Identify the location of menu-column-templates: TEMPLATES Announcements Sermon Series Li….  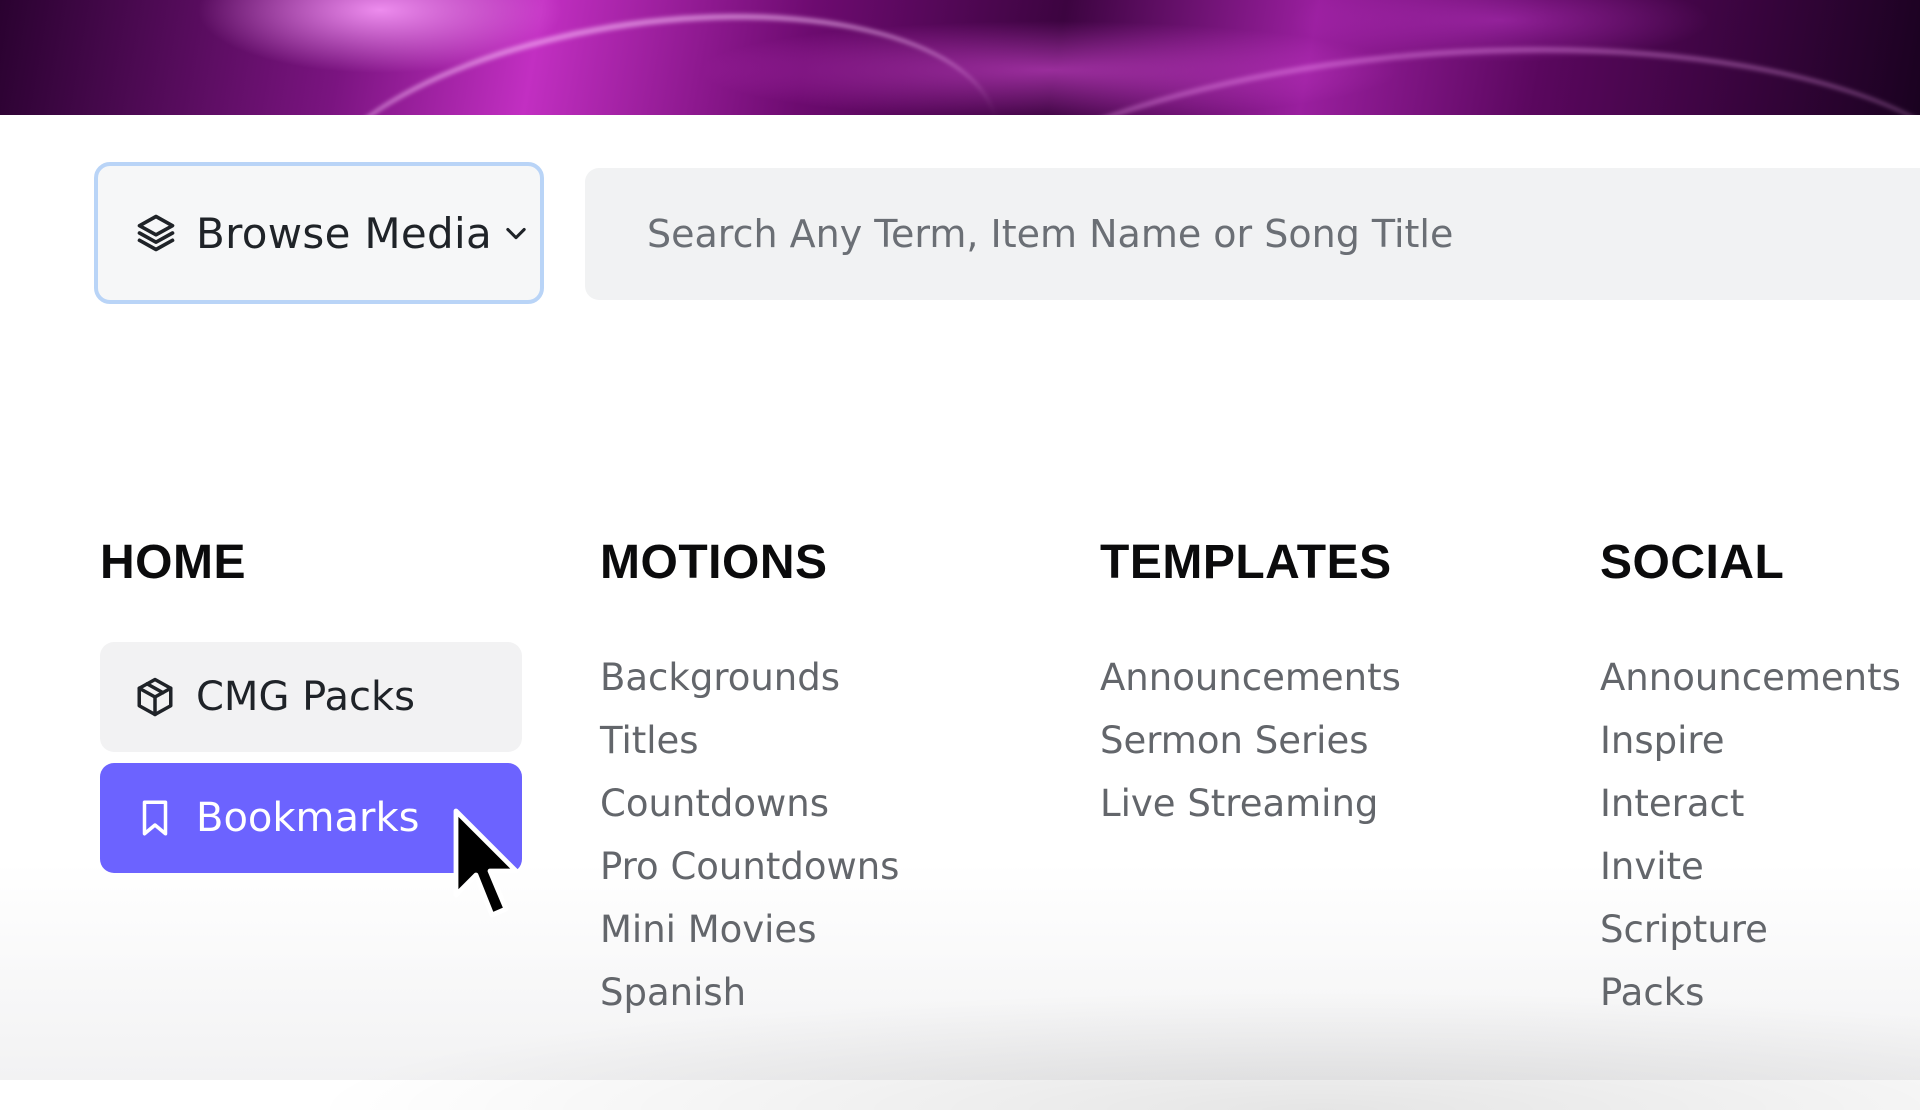
(1250, 685).